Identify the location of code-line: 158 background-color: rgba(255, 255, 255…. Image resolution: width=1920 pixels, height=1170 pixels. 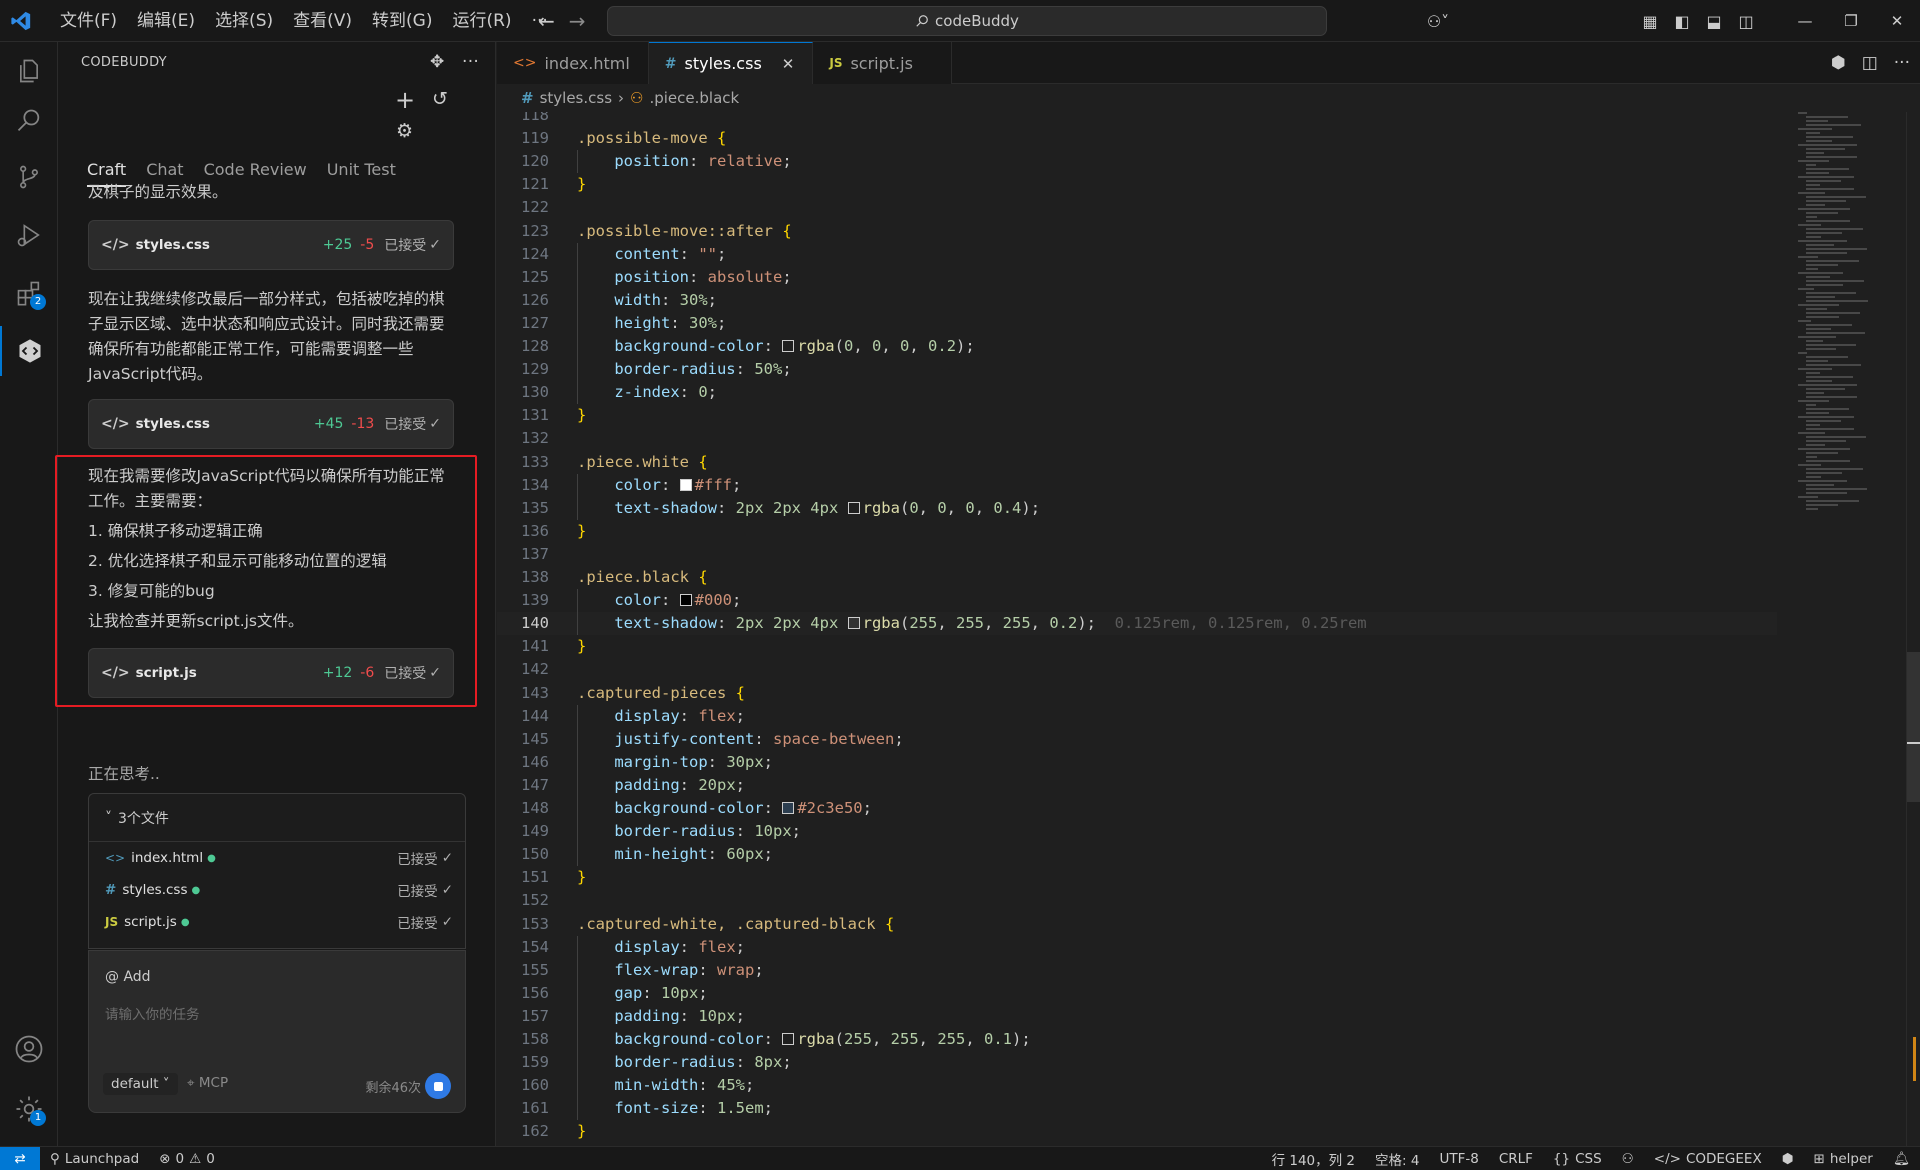
(1137, 1039).